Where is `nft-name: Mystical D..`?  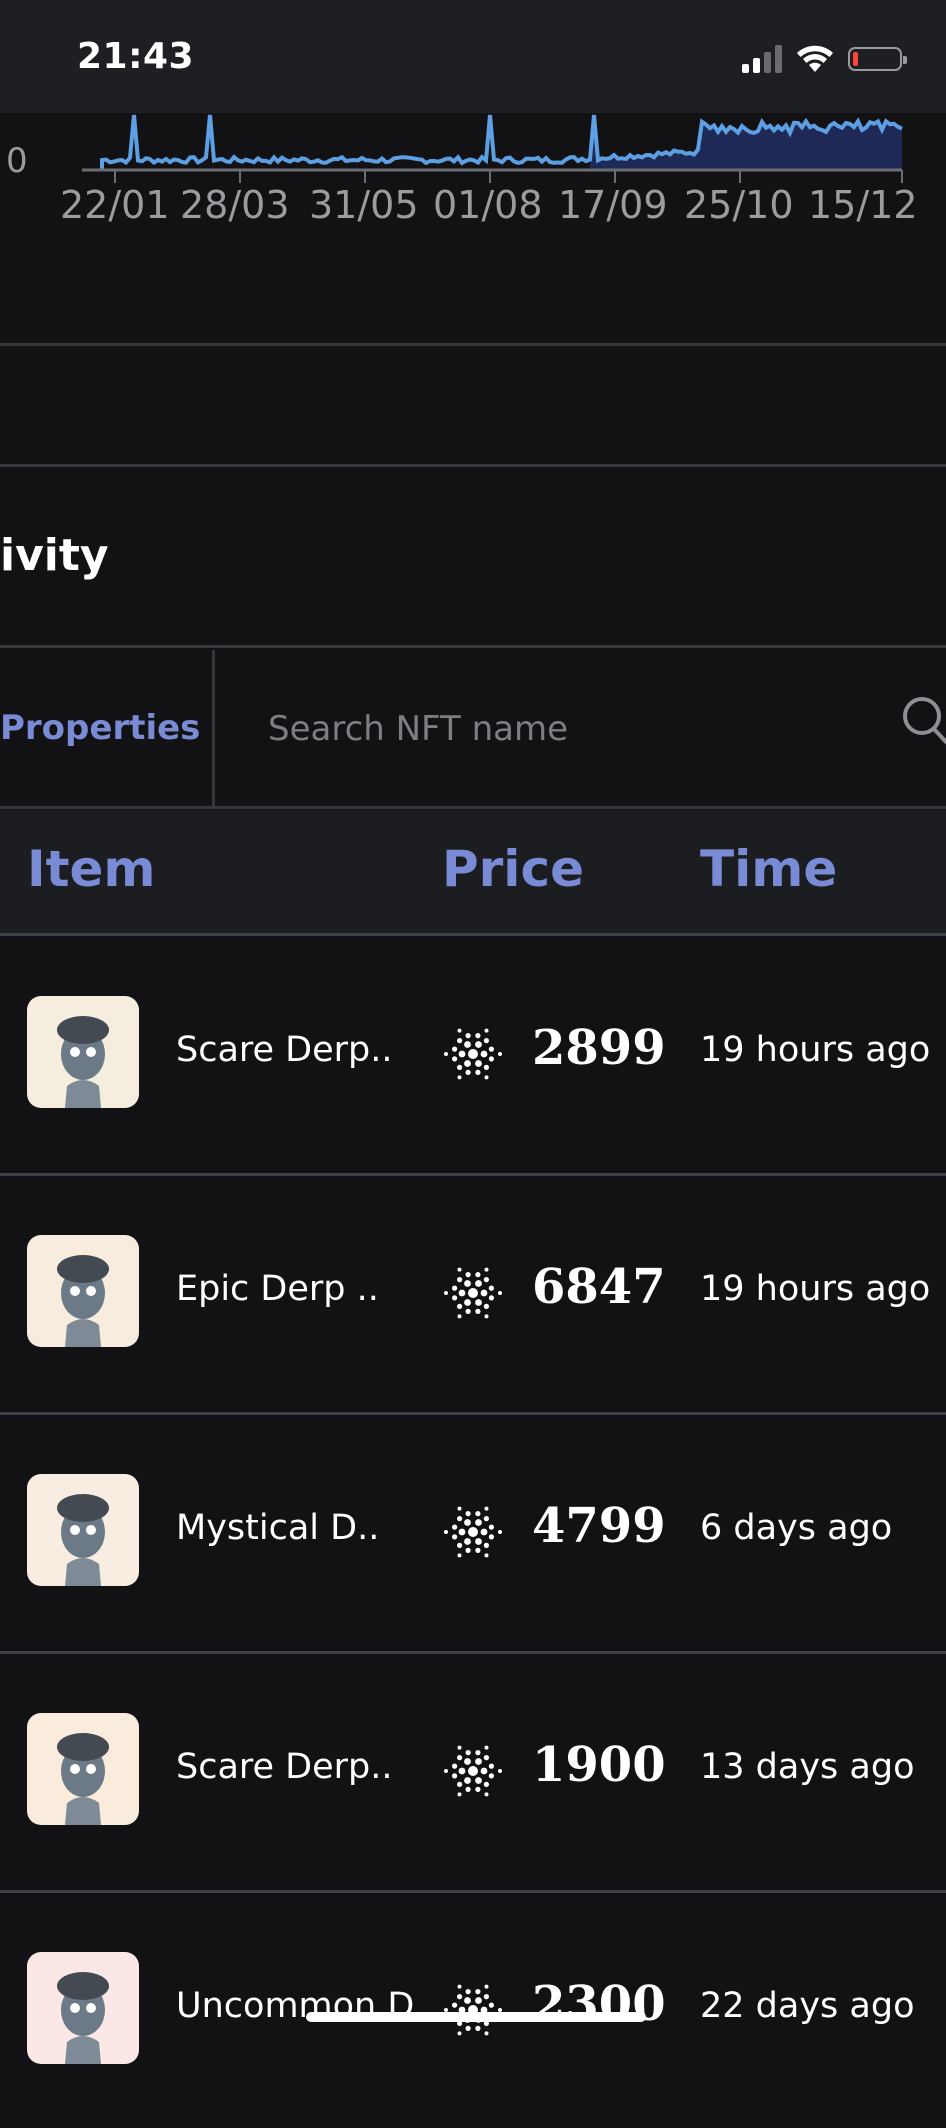
nft-name: Mystical D.. is located at coordinates (278, 1528).